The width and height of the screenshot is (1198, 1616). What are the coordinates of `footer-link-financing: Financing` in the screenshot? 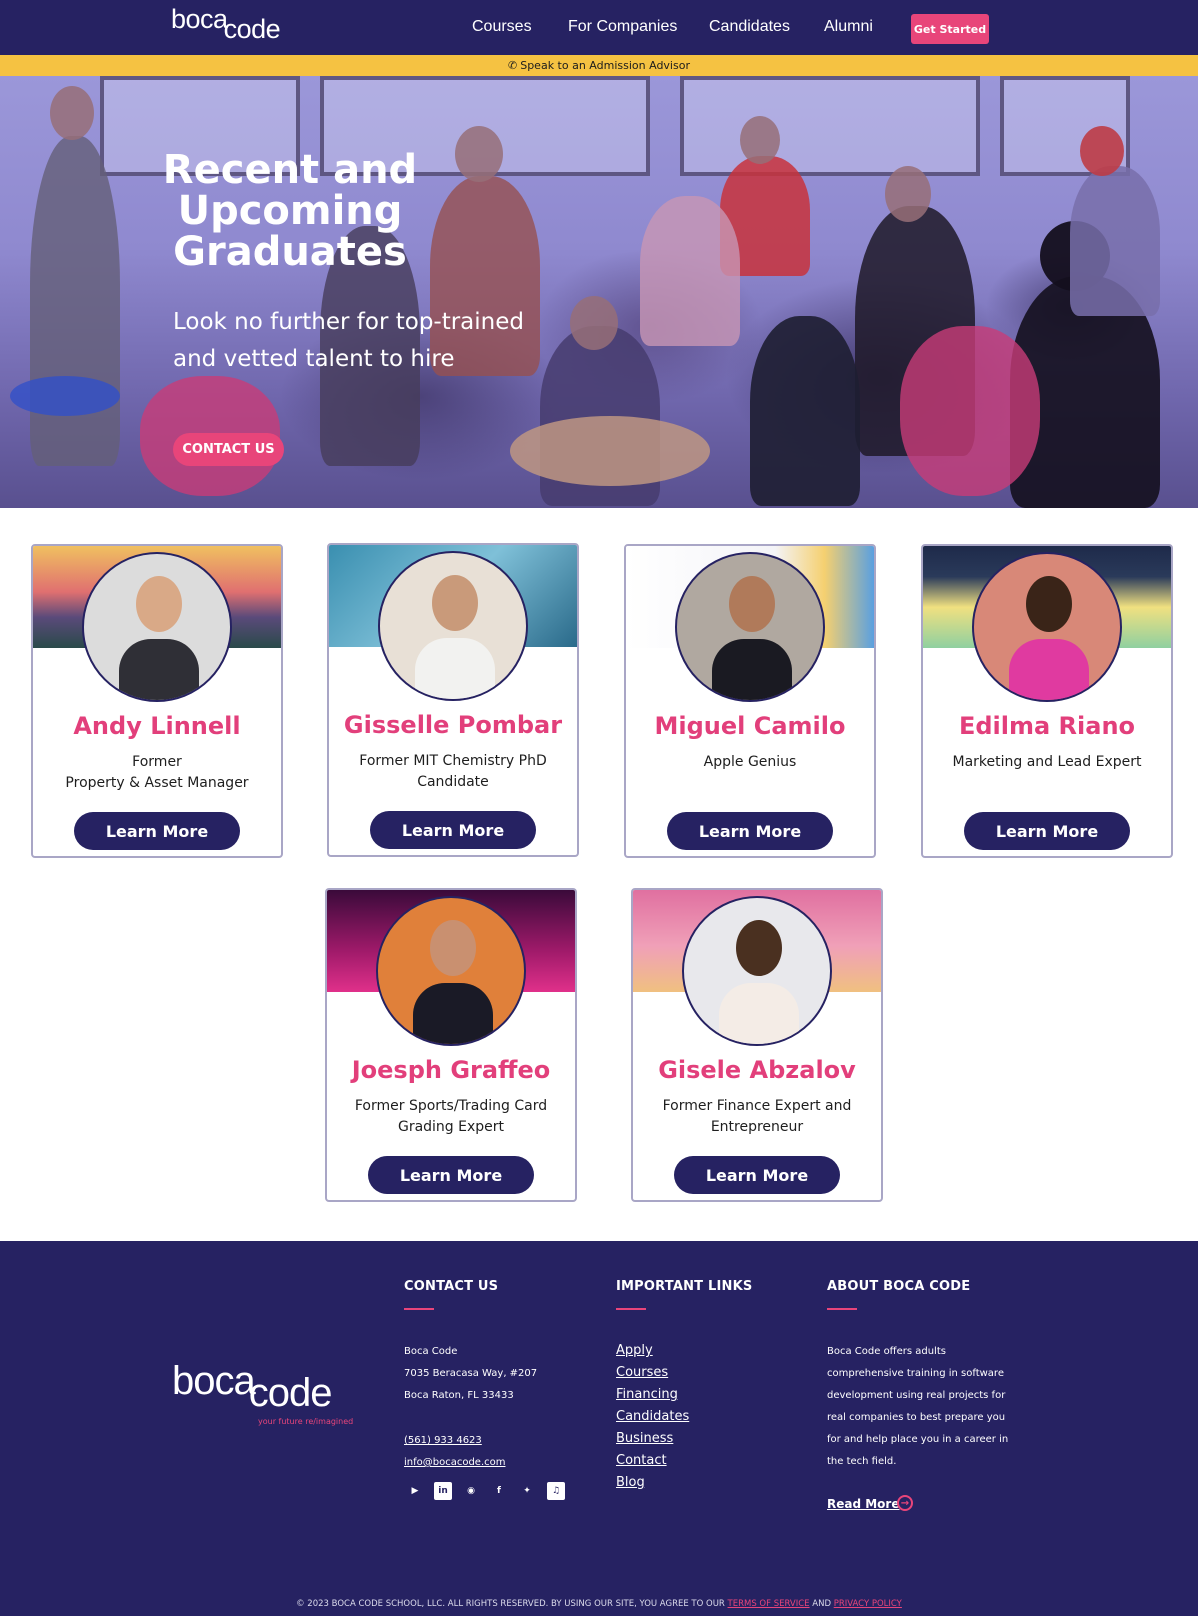 It's located at (647, 1394).